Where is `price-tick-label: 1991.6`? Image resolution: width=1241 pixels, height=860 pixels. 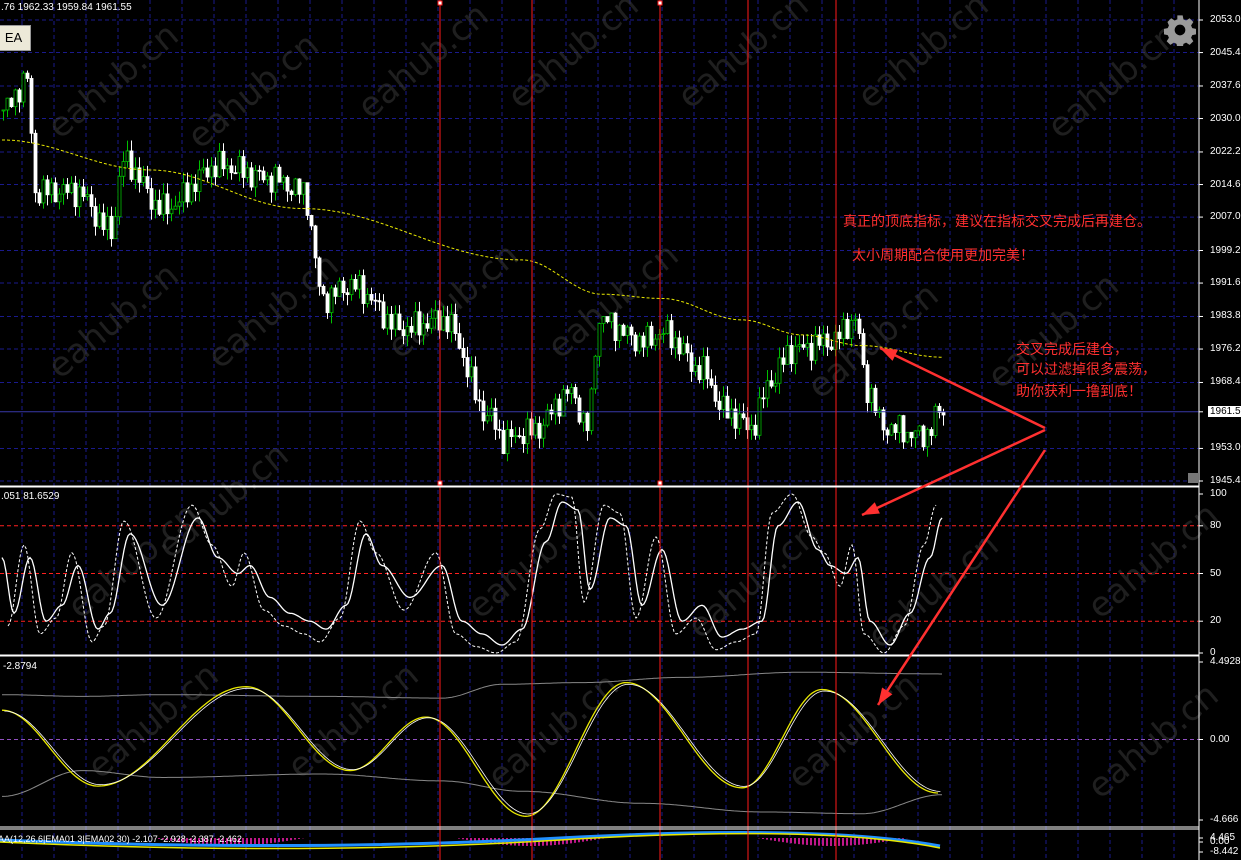 price-tick-label: 1991.6 is located at coordinates (1225, 283).